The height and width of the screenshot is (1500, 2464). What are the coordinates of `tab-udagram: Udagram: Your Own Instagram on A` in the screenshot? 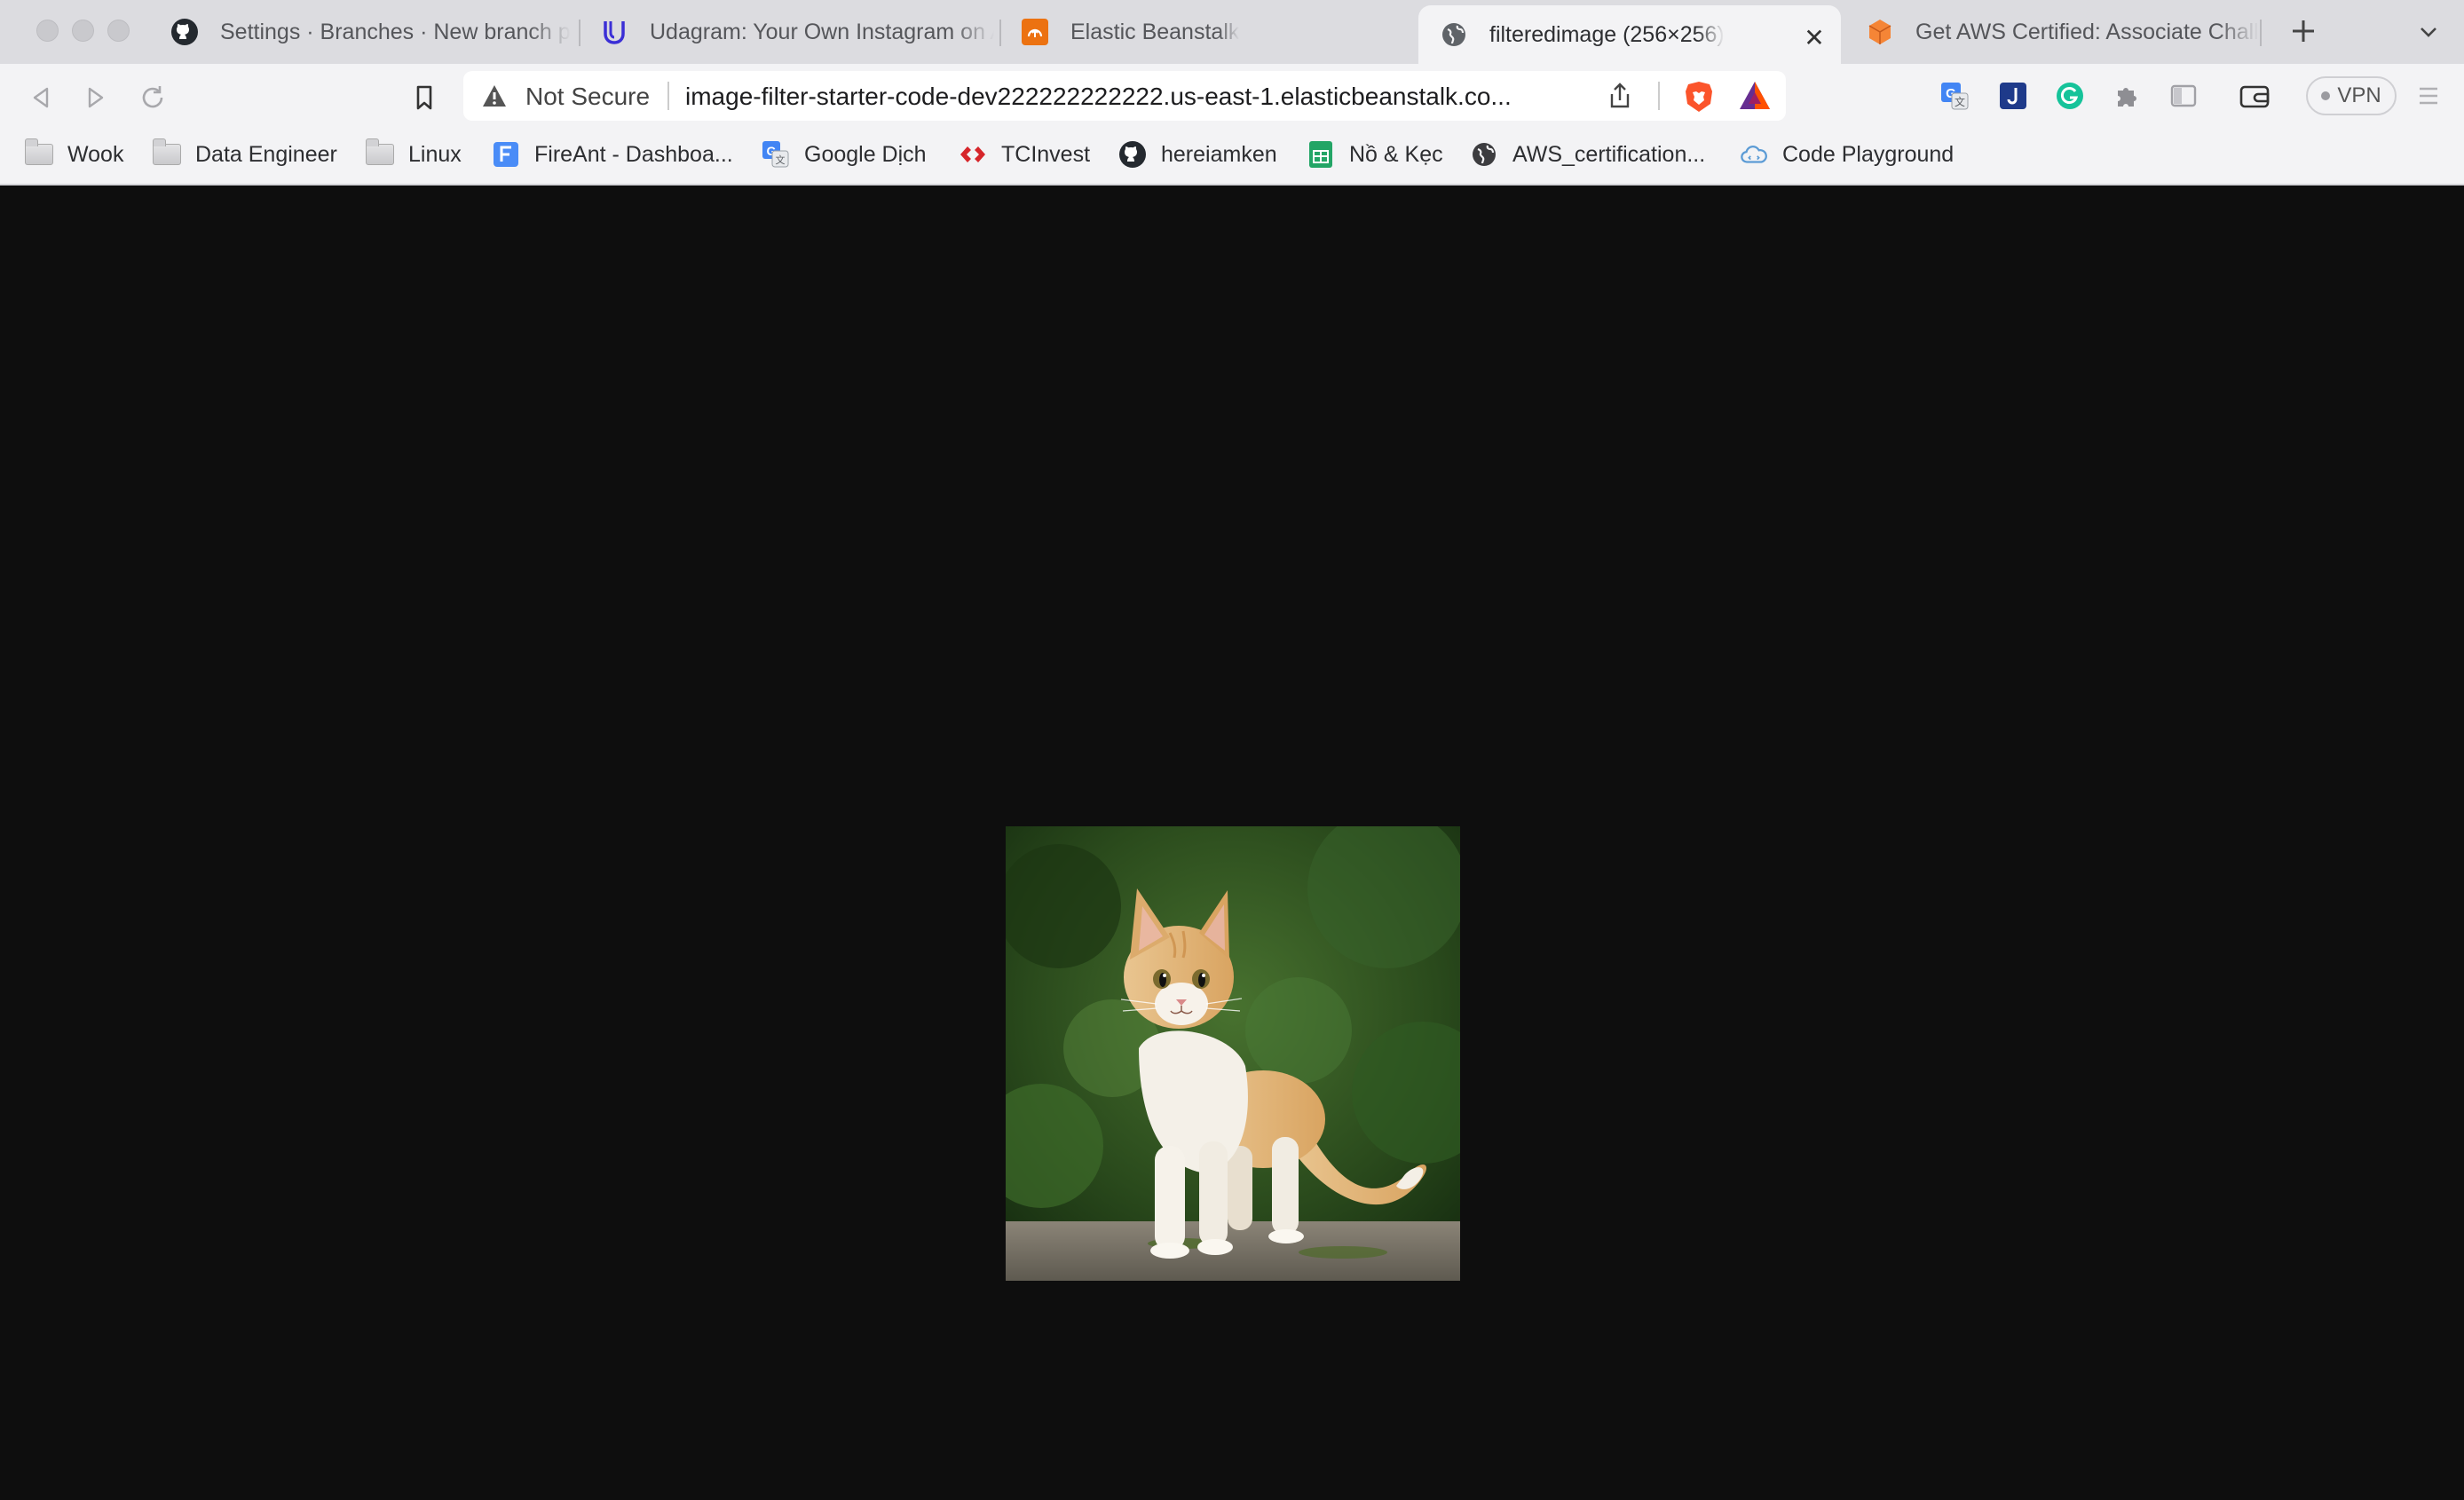 It's located at (787, 32).